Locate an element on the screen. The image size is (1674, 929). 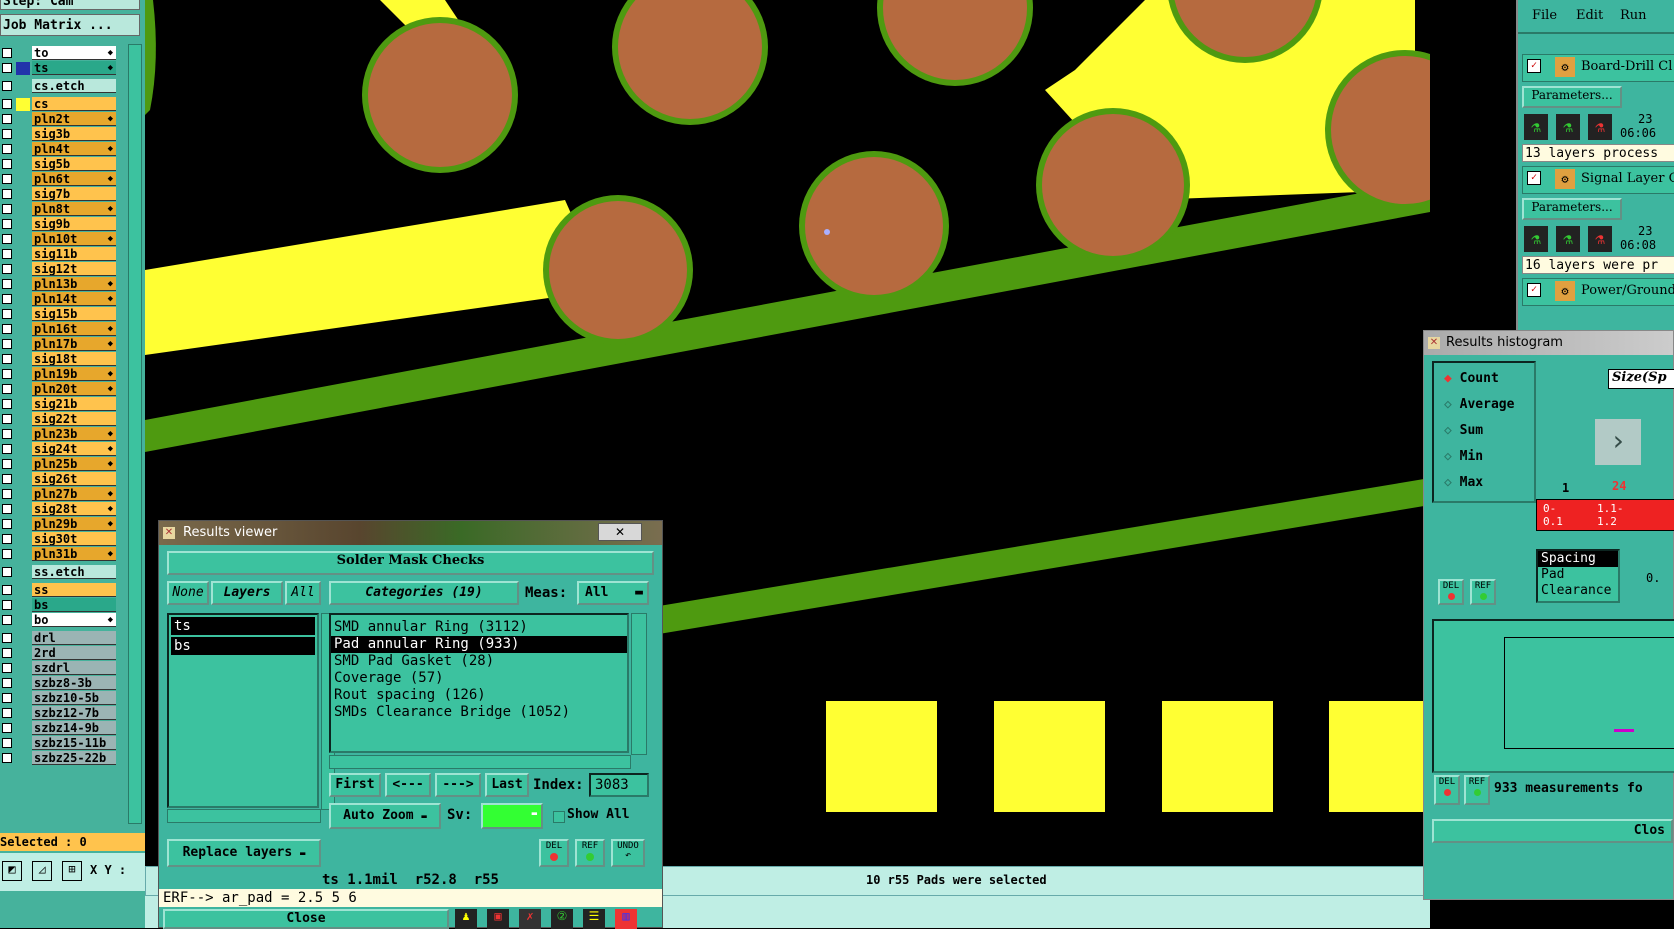
person-icon: ♟ is located at coordinates (466, 919).